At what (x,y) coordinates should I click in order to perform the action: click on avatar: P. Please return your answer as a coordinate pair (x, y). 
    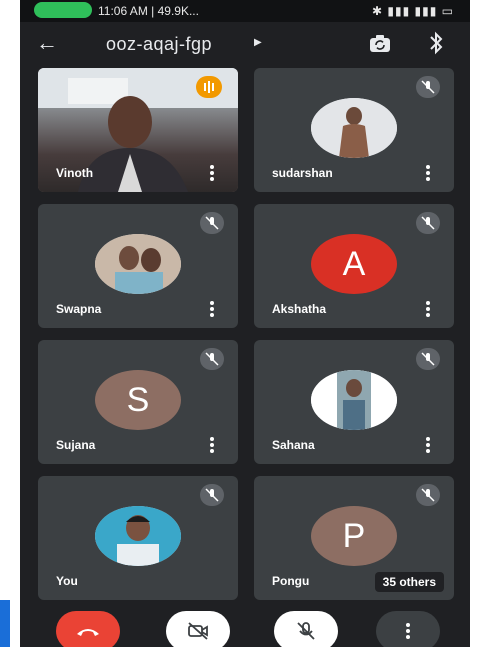
    Looking at the image, I should click on (354, 536).